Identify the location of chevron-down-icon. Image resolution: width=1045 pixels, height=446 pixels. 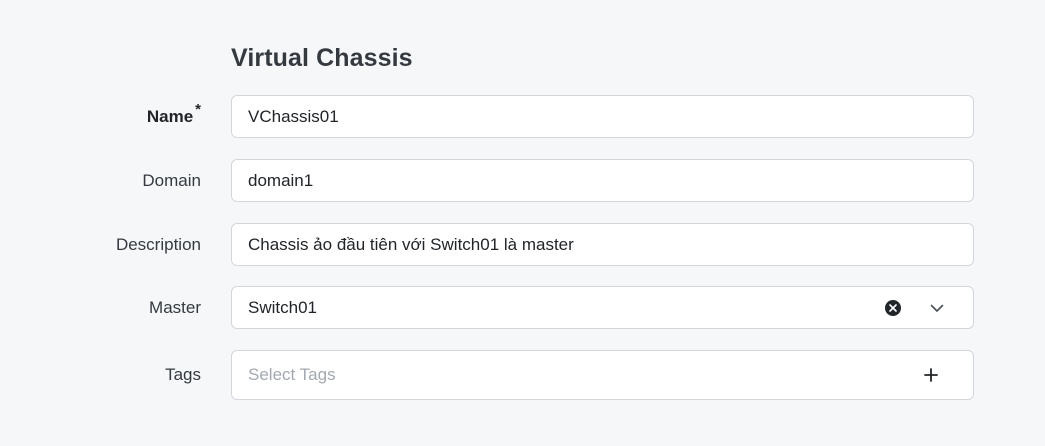
(937, 308).